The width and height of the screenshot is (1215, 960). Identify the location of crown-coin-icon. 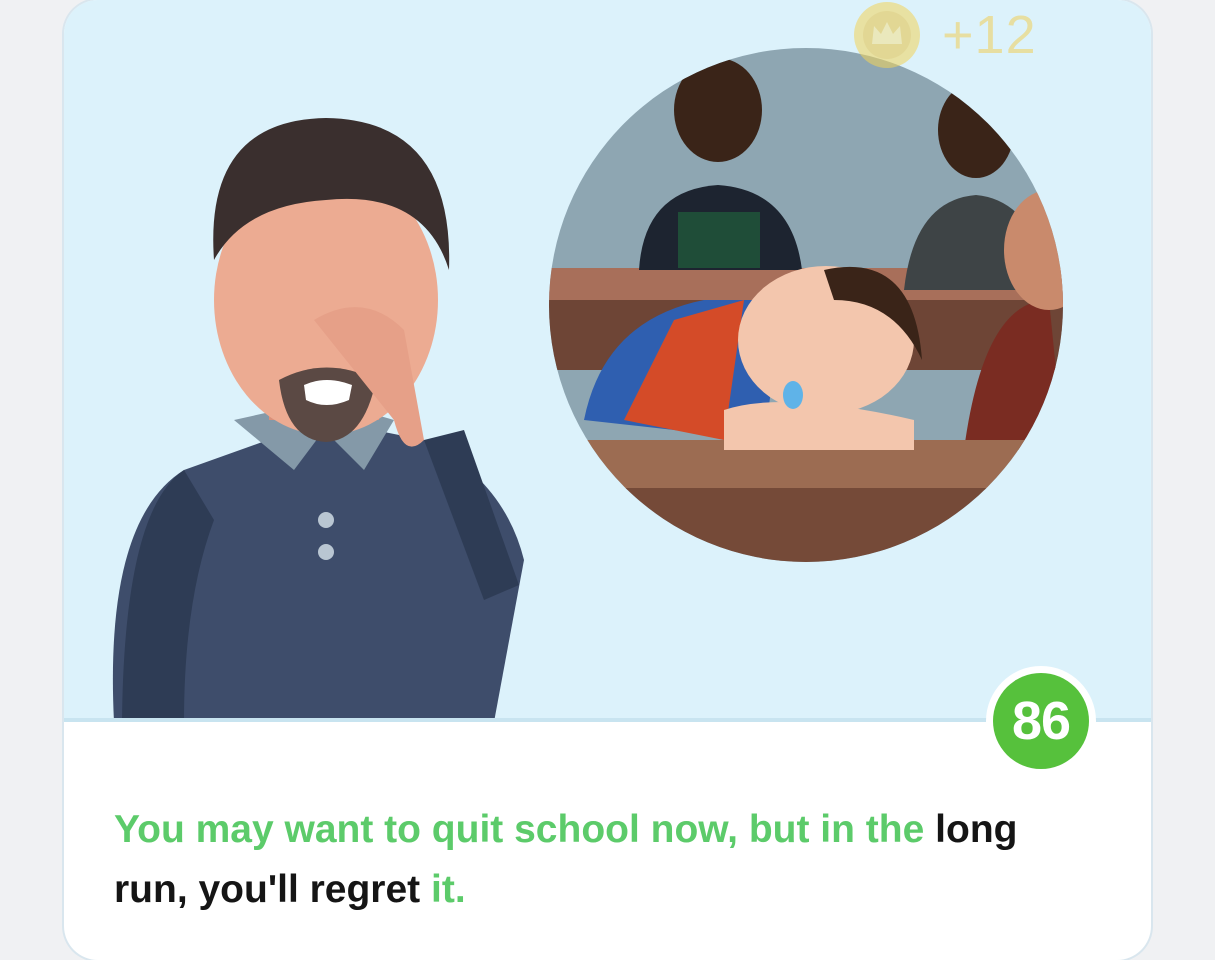
(887, 35).